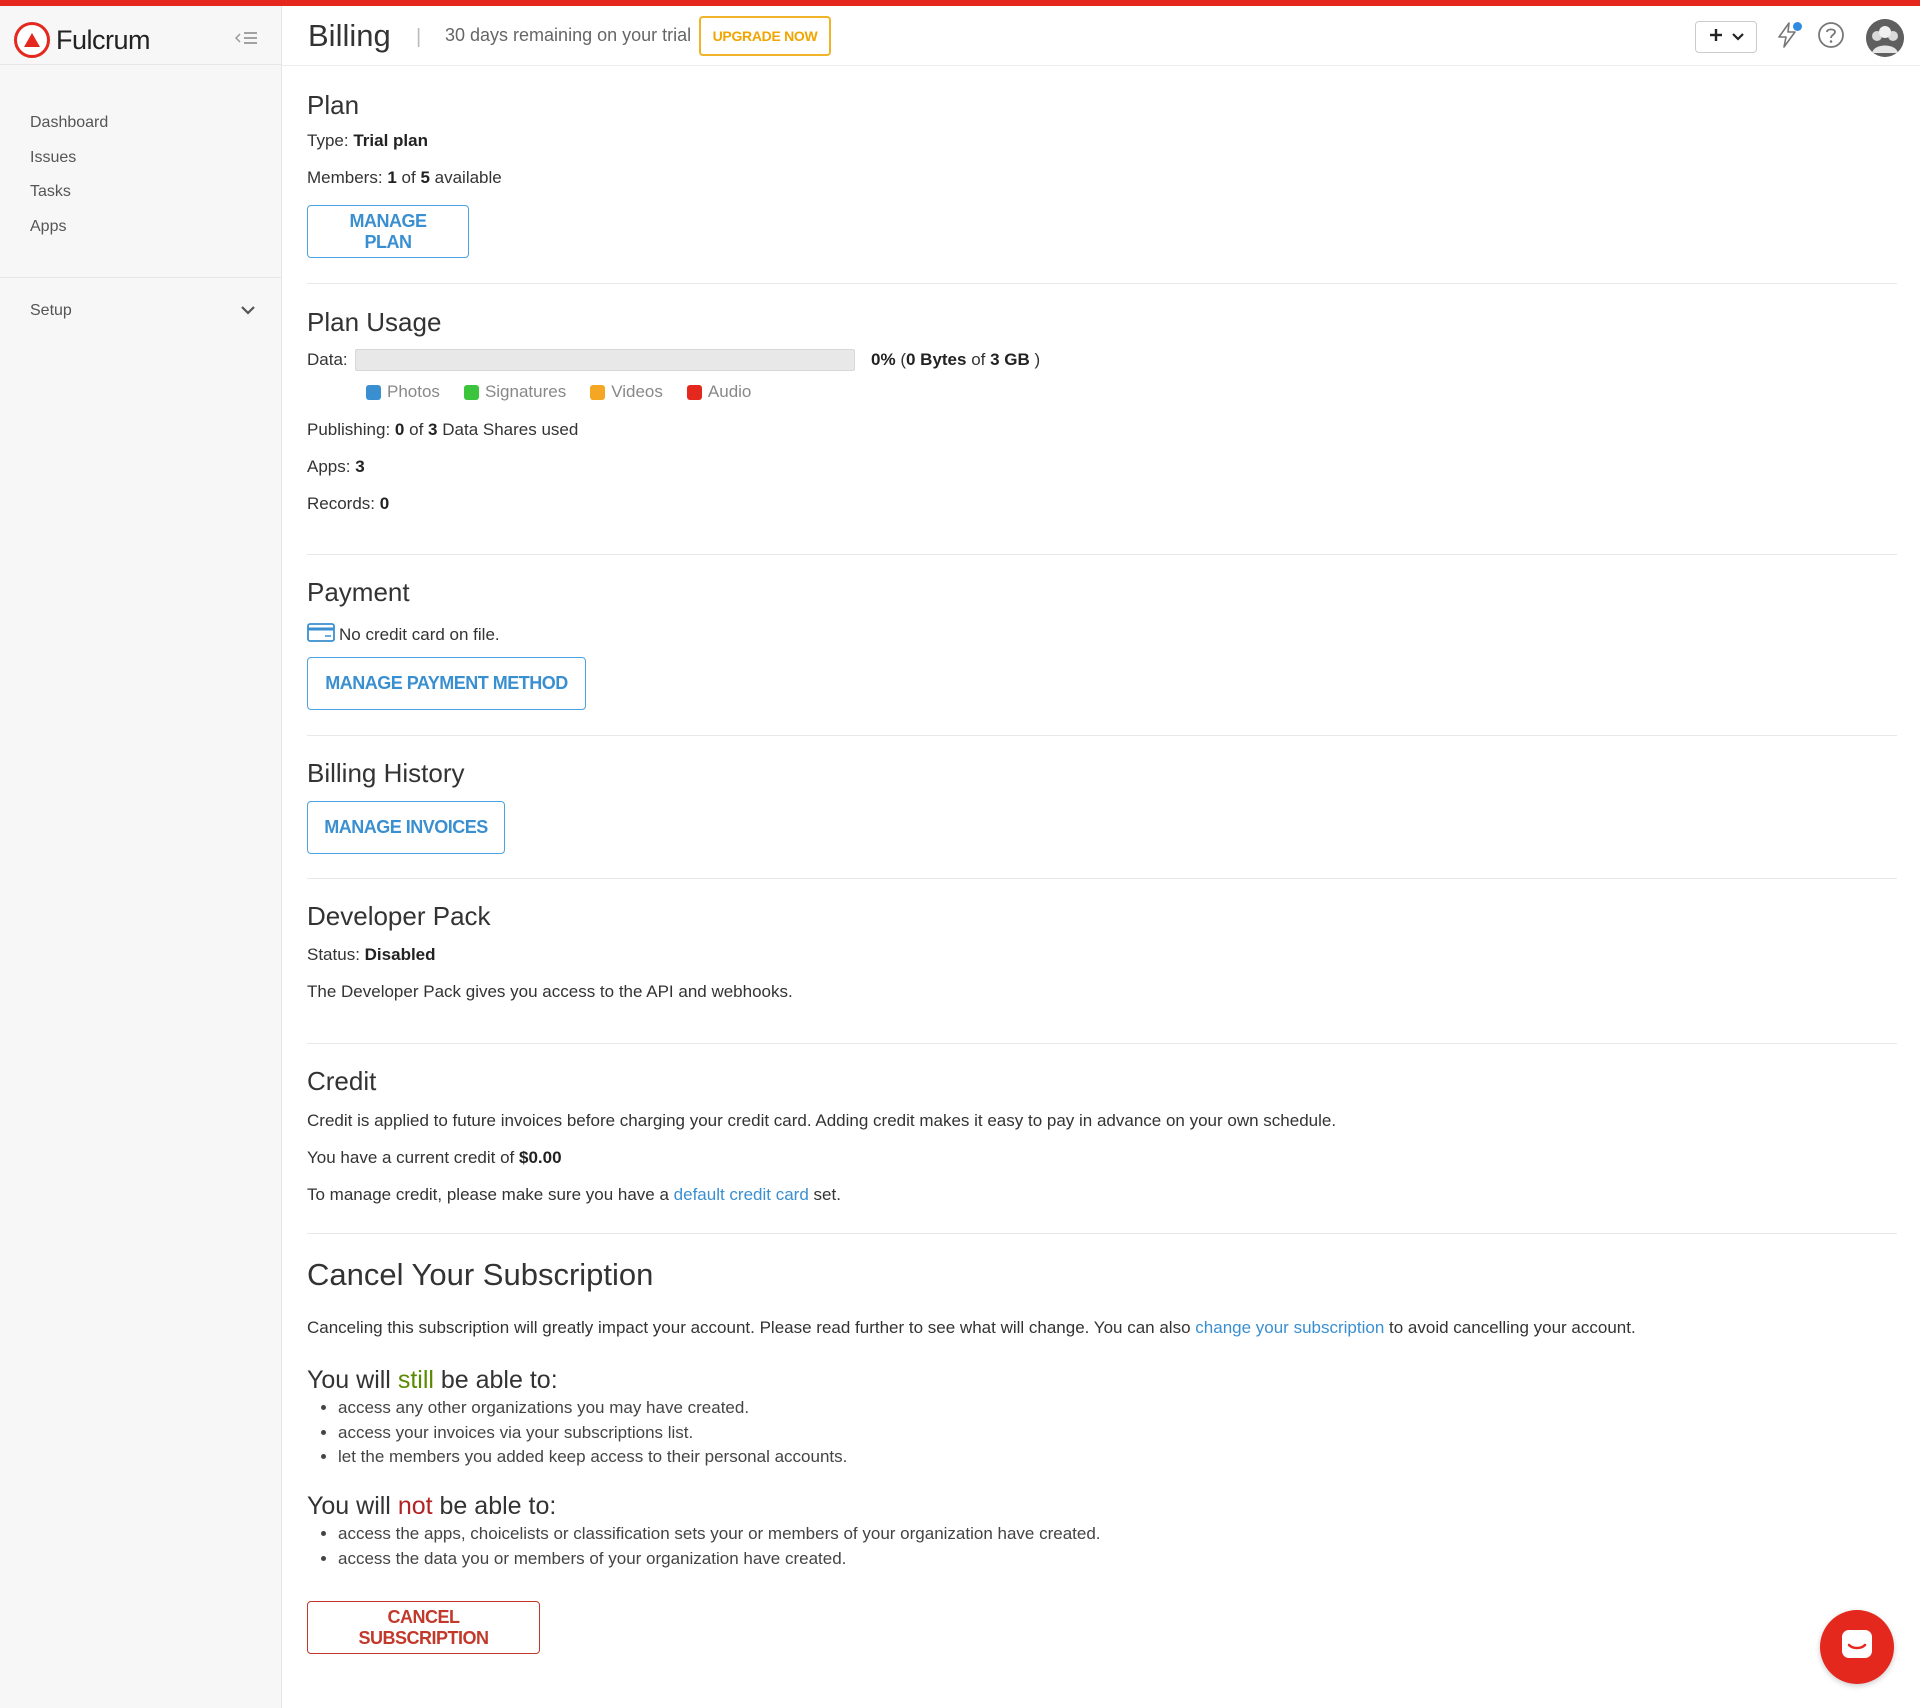  Describe the element at coordinates (432, 1380) in the screenshot. I see `still-able-heading: You will still be able to:` at that location.